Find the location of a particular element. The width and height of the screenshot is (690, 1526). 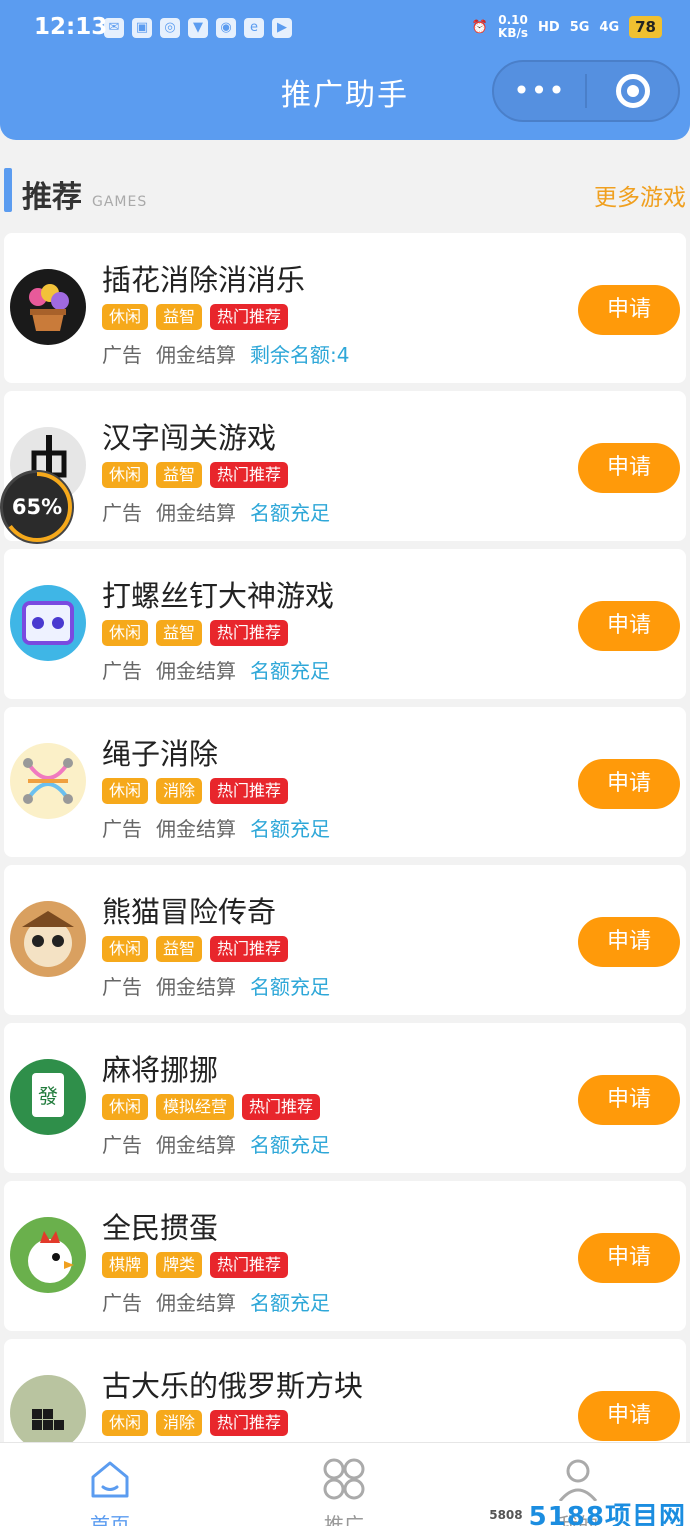

quota-label: 剩余名额:4 is located at coordinates (300, 355).